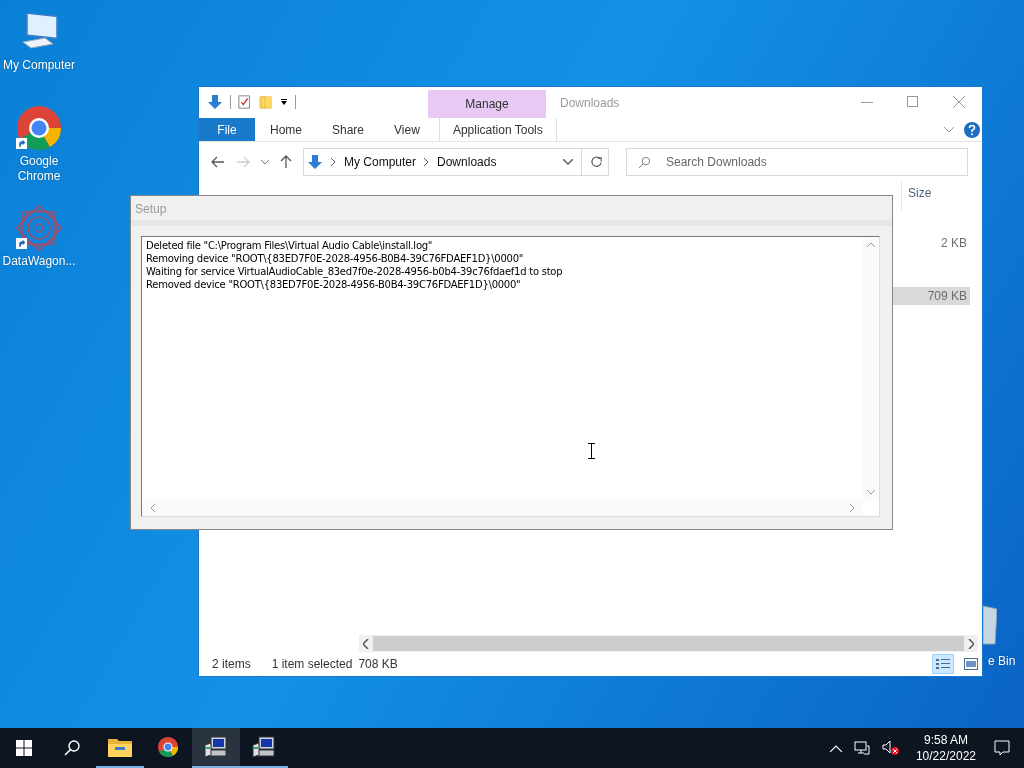 This screenshot has width=1024, height=768. I want to click on log-line: Deleted file "C:\Program Files\Virtual Audio Cable\install.log", so click(289, 245).